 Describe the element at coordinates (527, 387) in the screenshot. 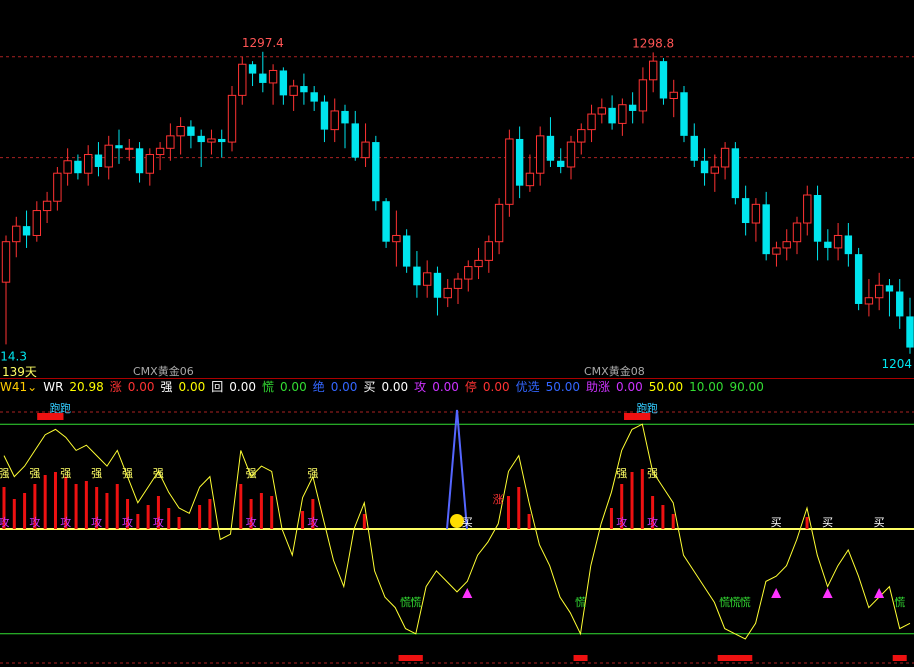

I see `legend-name-9: 优选` at that location.